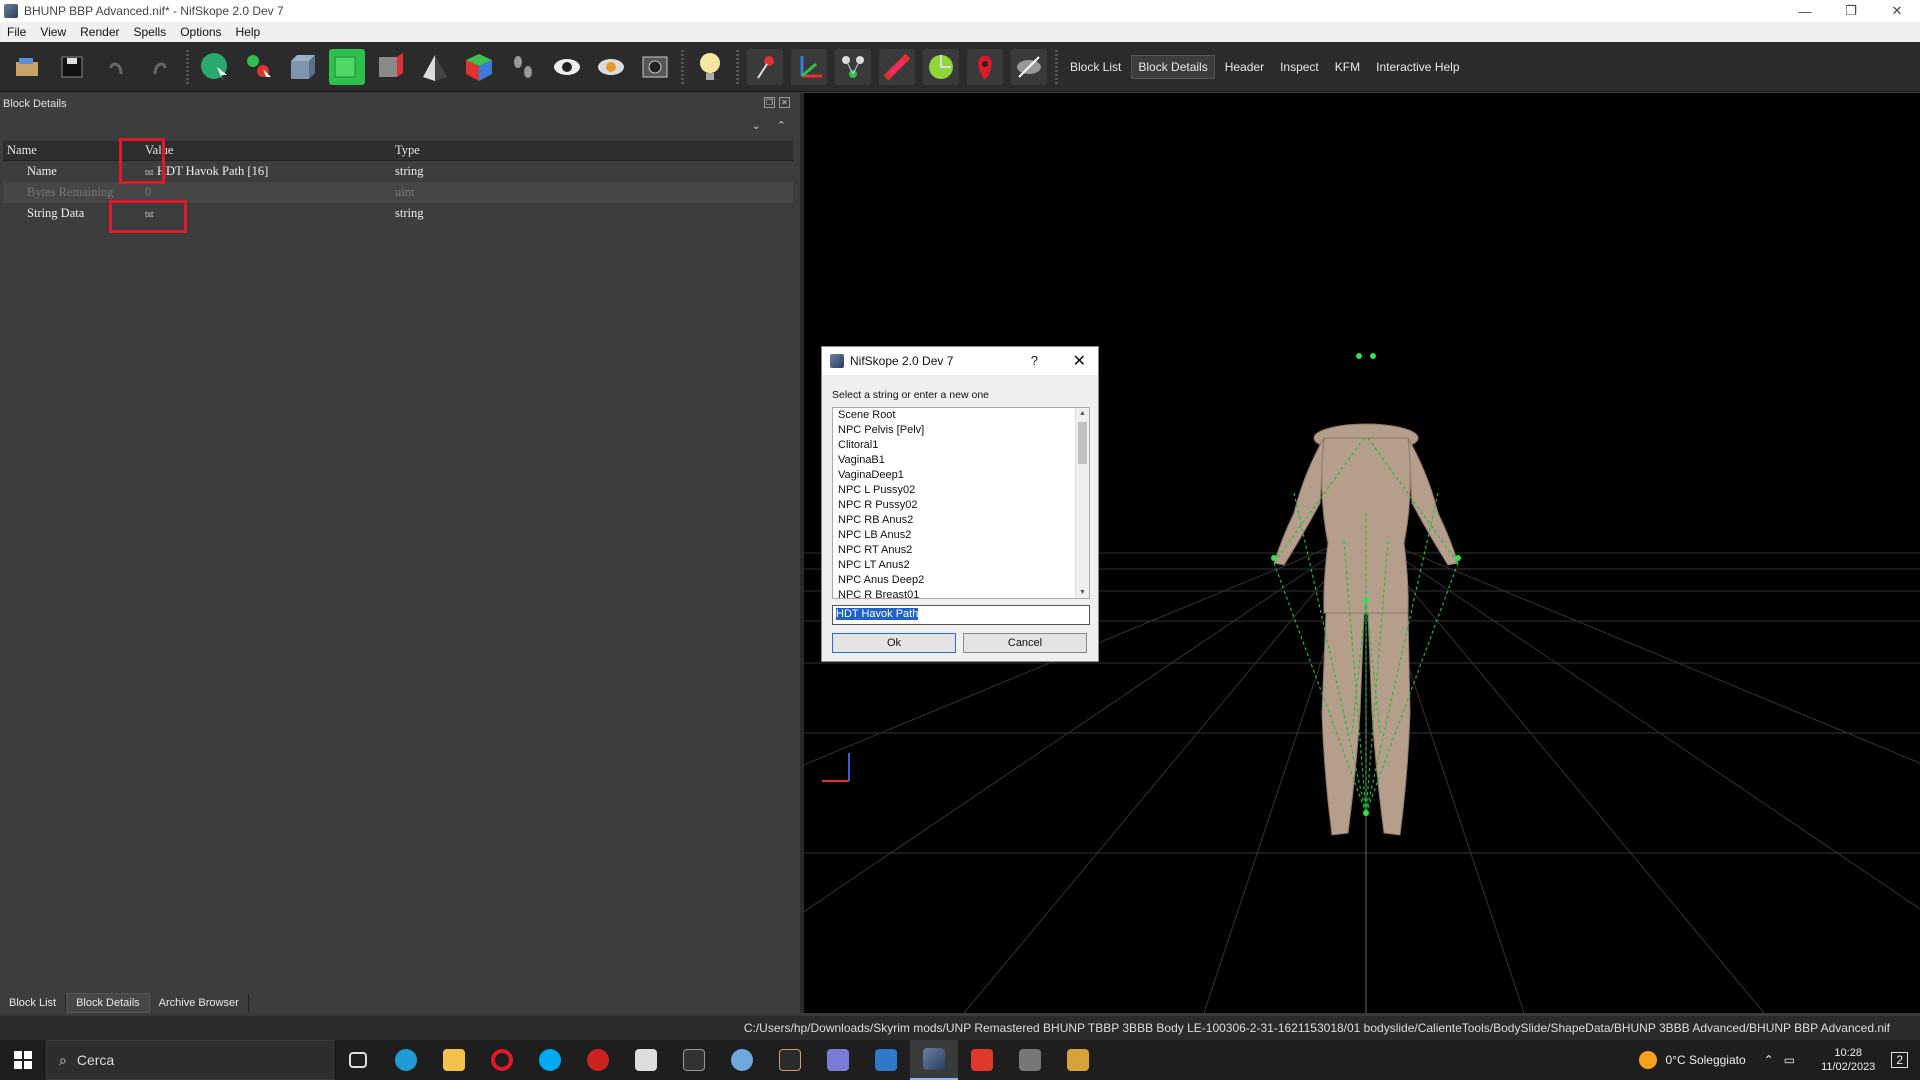 The image size is (1920, 1080). What do you see at coordinates (200, 32) in the screenshot?
I see `menu-options: Options` at bounding box center [200, 32].